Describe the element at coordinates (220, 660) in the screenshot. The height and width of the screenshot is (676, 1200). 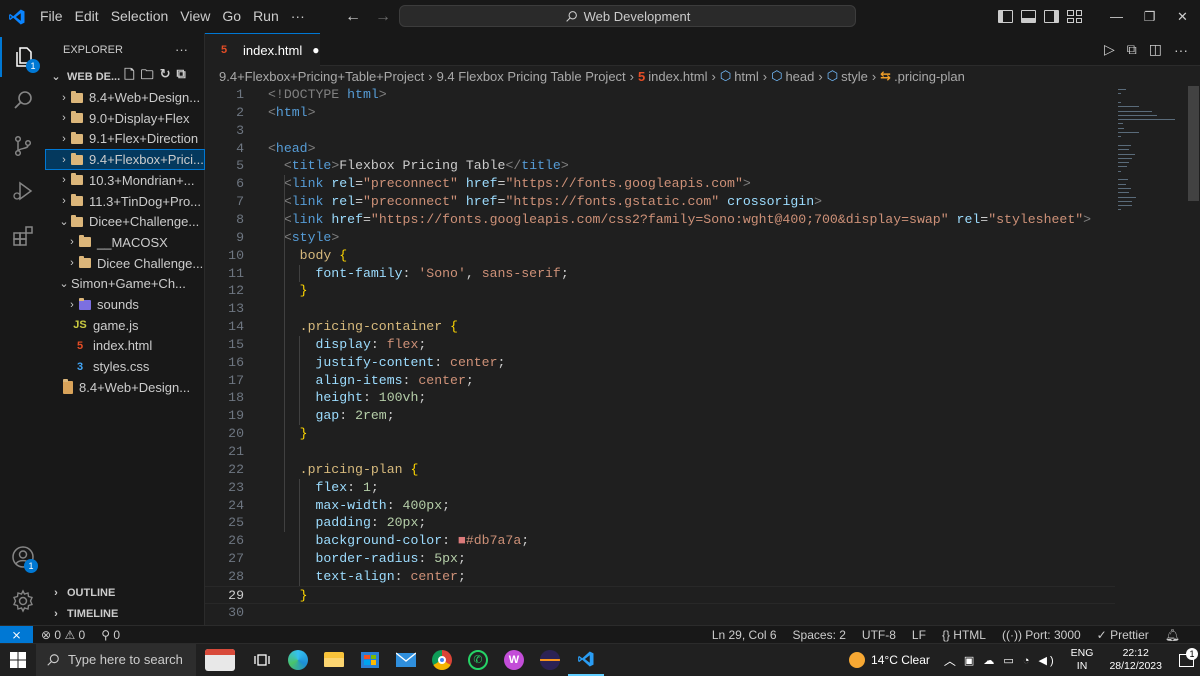
I see `calendar-widget-icon` at that location.